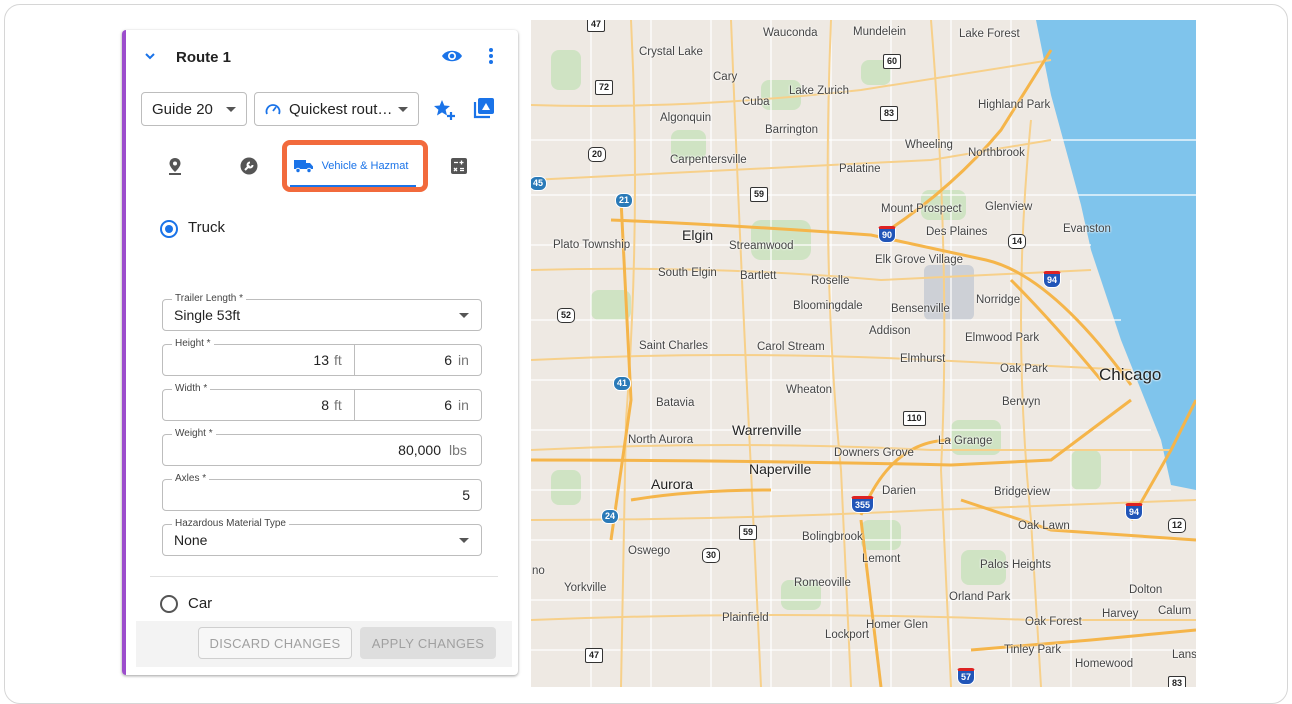  Describe the element at coordinates (672, 484) in the screenshot. I see `place-label: Aurora` at that location.